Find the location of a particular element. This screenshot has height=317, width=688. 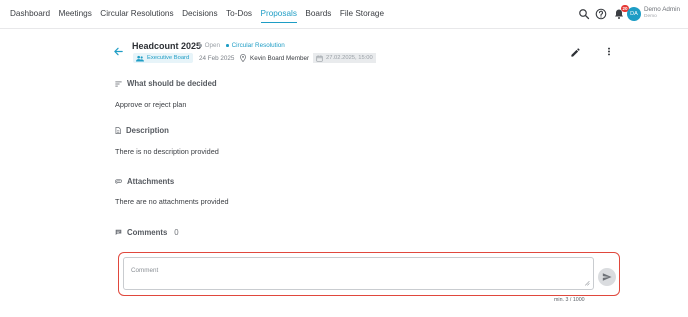

resize-grip-icon is located at coordinates (587, 283).